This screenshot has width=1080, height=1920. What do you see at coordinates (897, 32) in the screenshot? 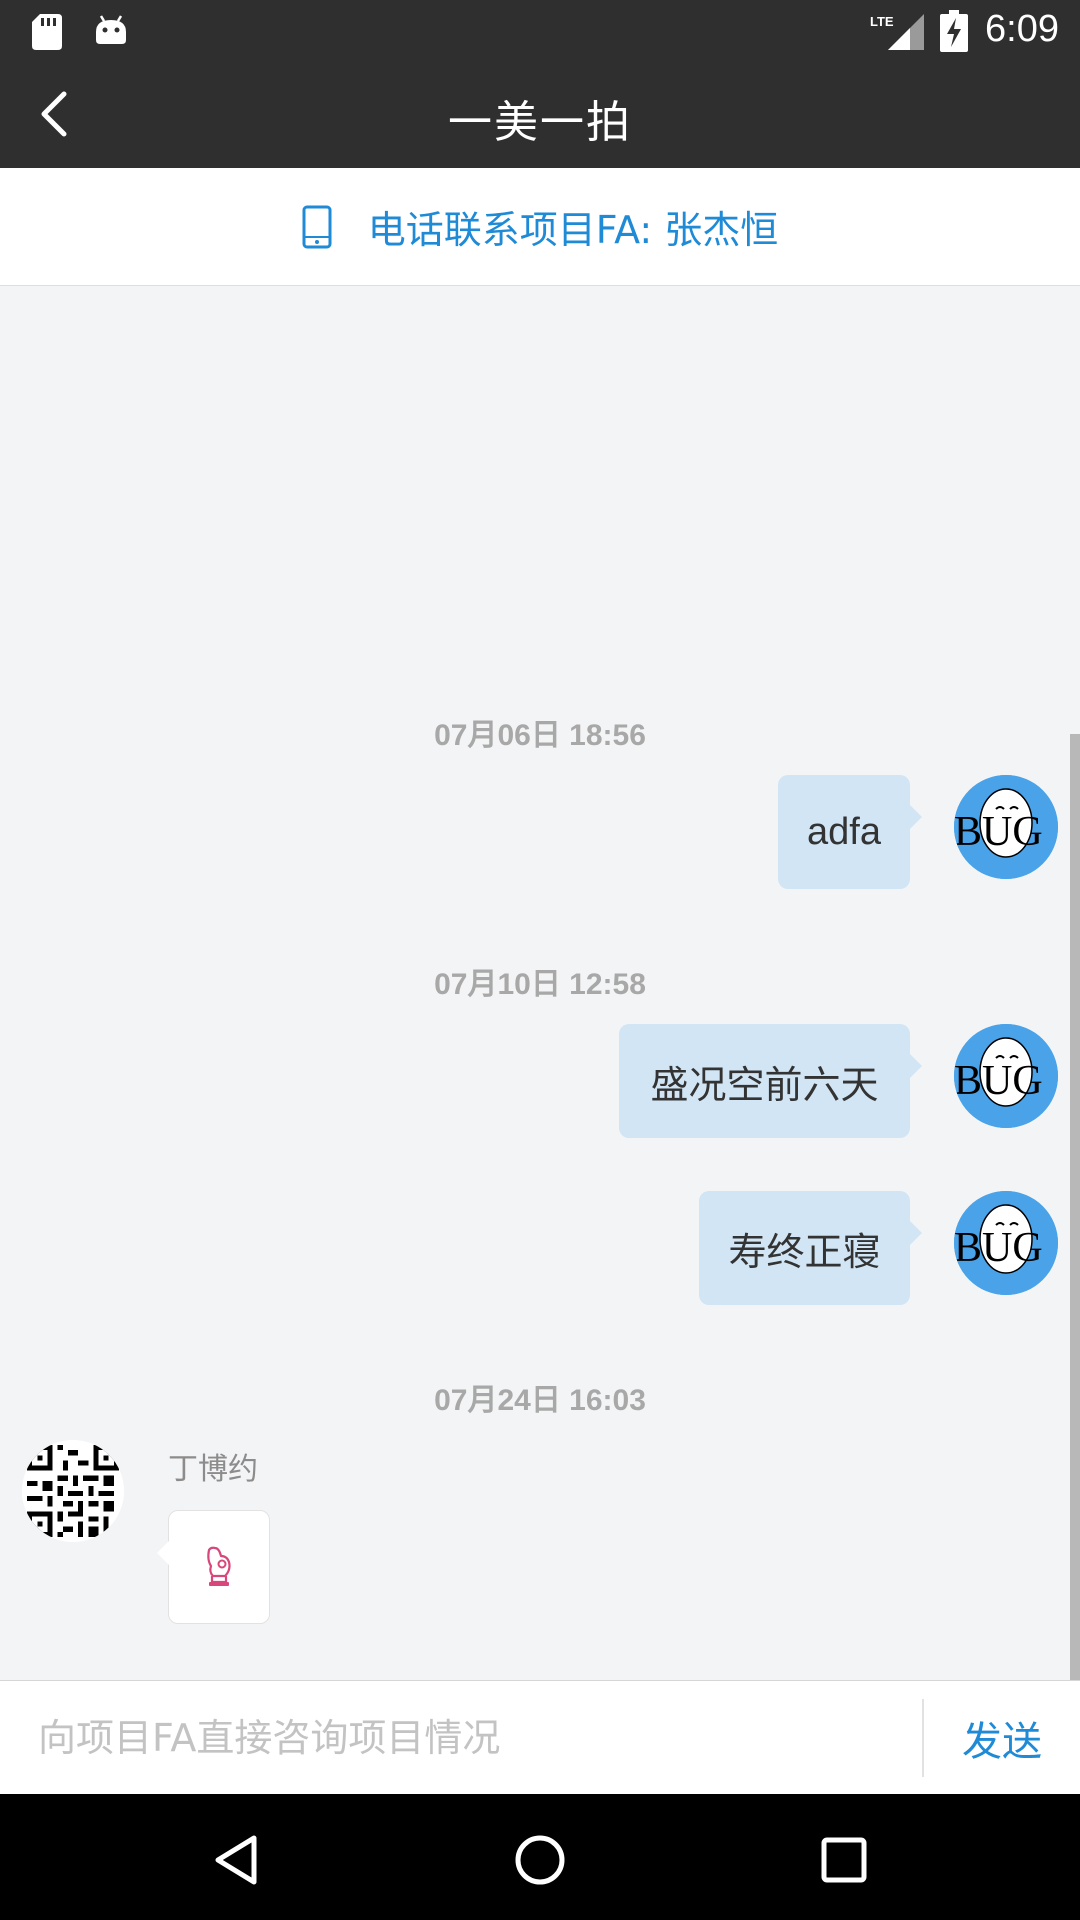
I see `signal-icon: LTE` at bounding box center [897, 32].